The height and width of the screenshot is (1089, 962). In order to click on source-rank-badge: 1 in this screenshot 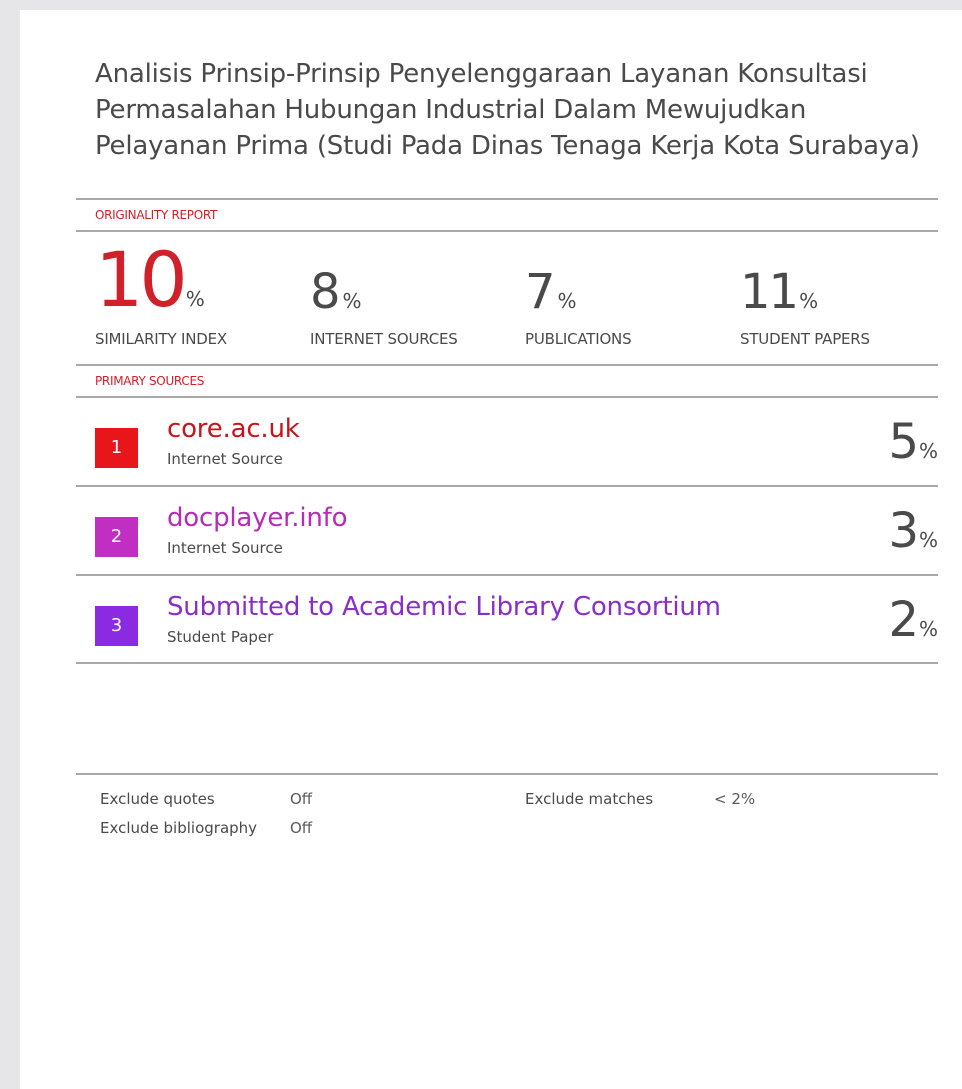, I will do `click(116, 448)`.